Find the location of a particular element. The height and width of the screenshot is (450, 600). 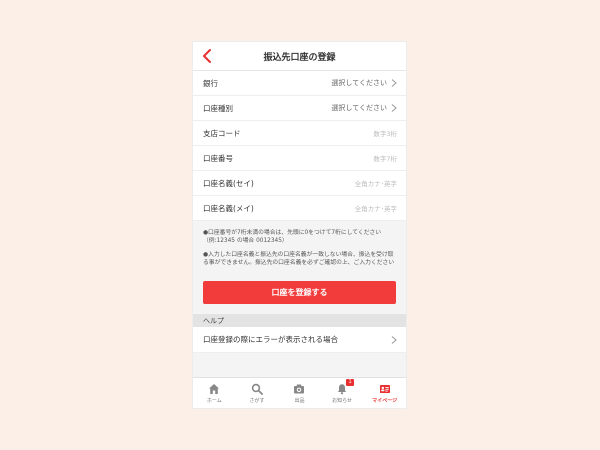

tab-sell-label: 出品 is located at coordinates (299, 401).